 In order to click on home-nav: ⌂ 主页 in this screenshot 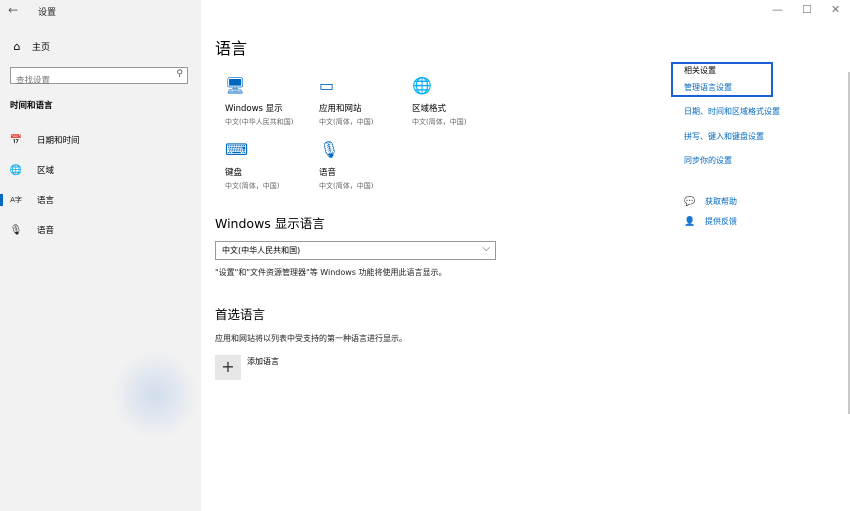, I will do `click(30, 46)`.